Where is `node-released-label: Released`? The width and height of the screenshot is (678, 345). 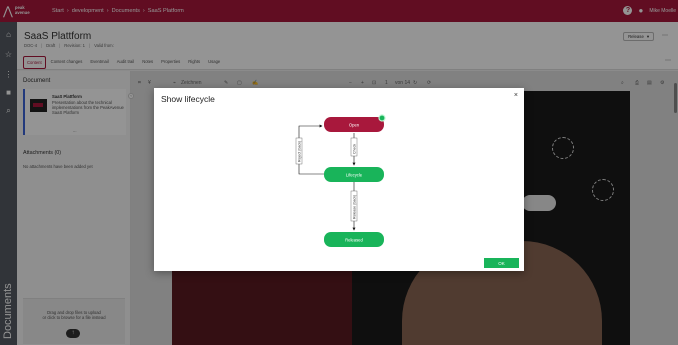 node-released-label: Released is located at coordinates (354, 240).